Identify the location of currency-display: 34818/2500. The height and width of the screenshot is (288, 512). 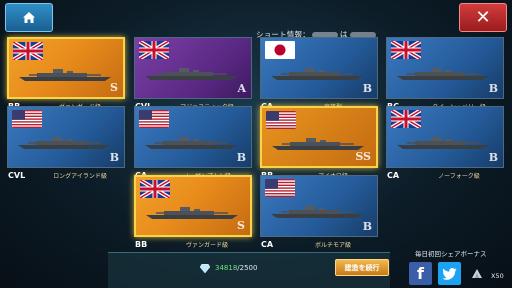
(236, 268).